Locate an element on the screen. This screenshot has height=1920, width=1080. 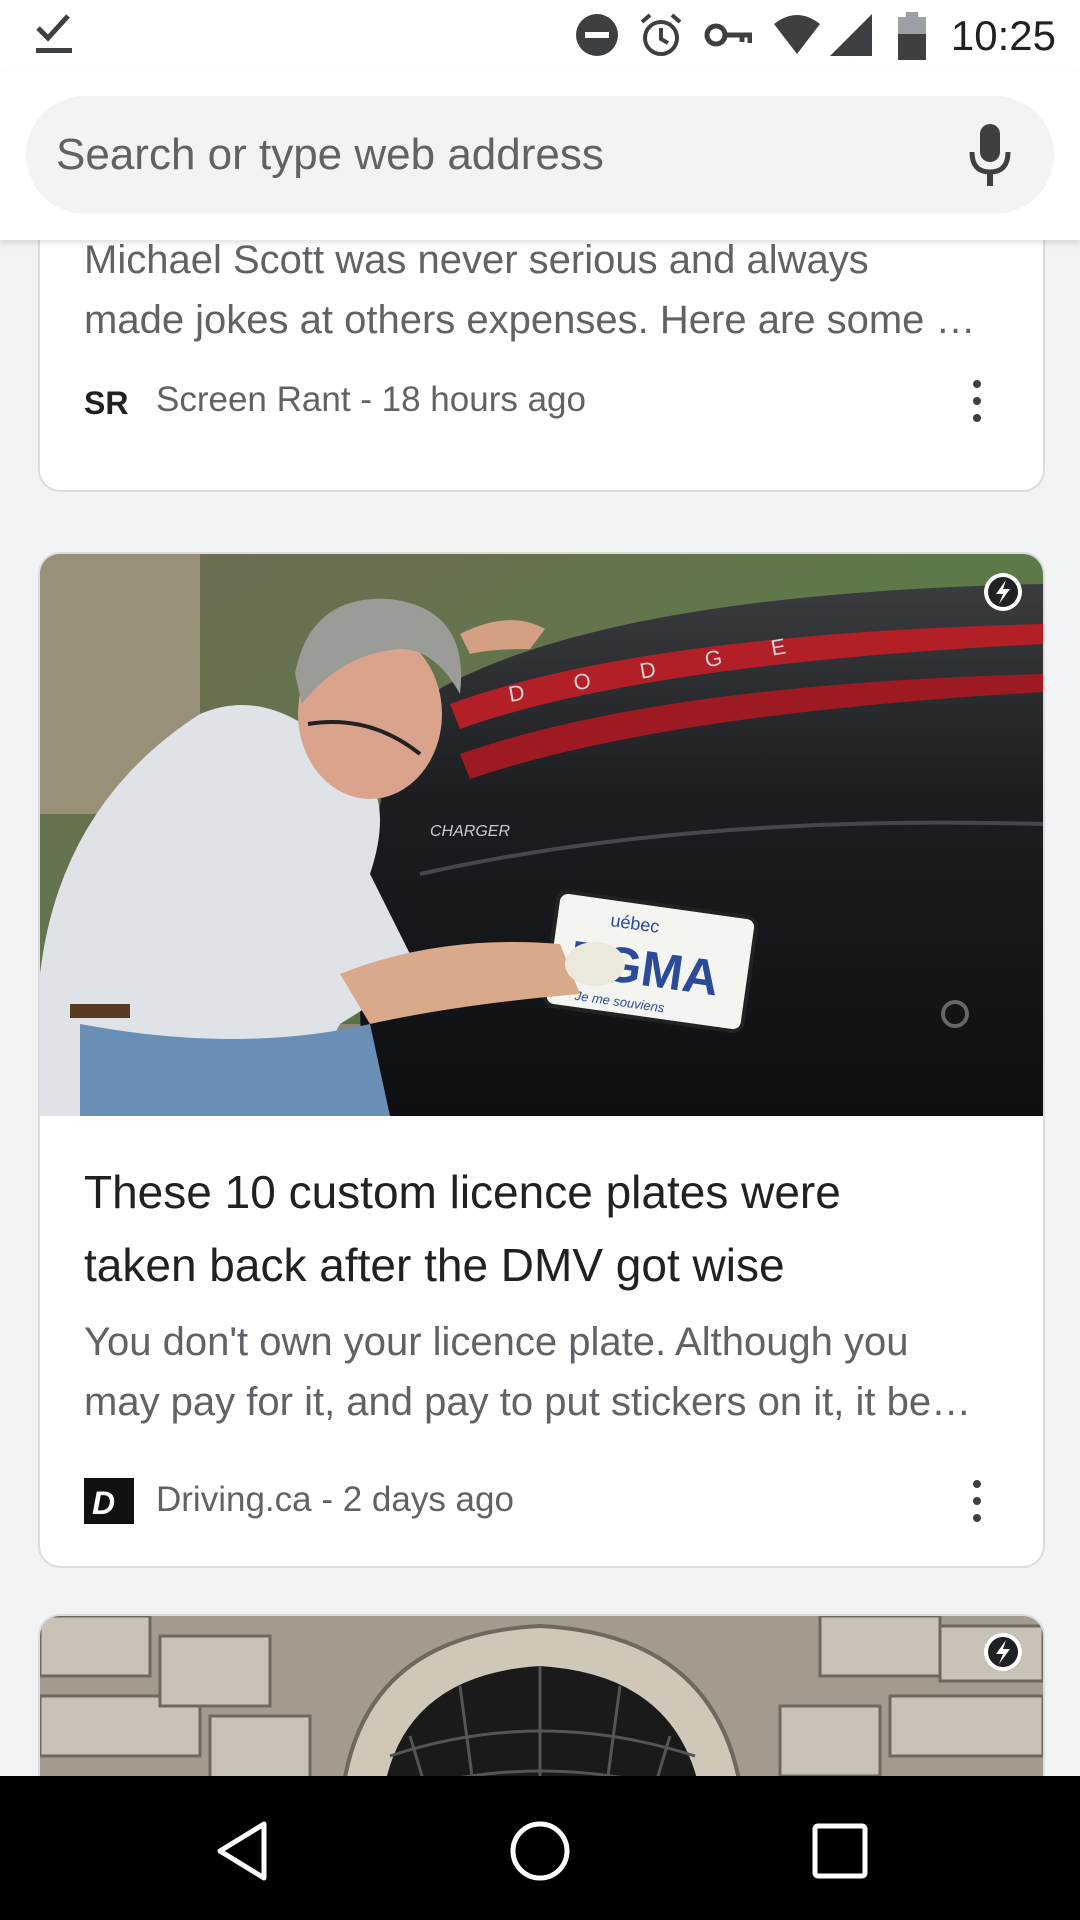
article-card is located at coordinates (541, 1695).